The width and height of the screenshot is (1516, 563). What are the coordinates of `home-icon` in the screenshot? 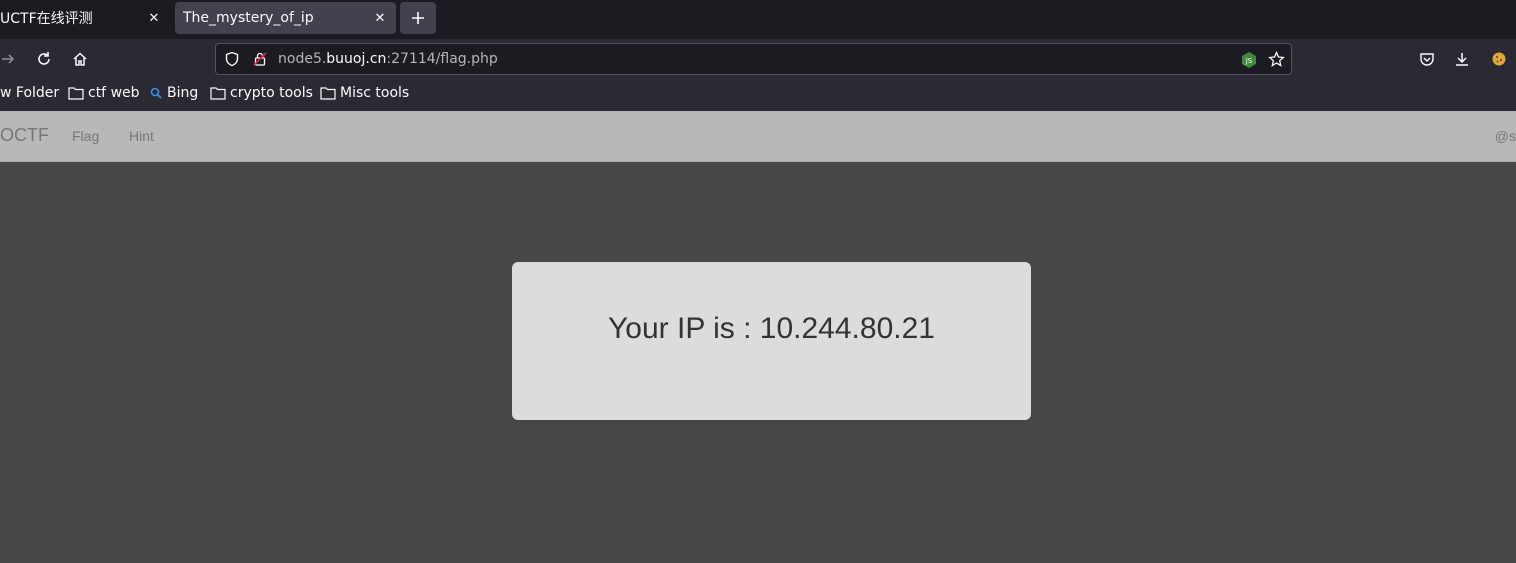 It's located at (80, 59).